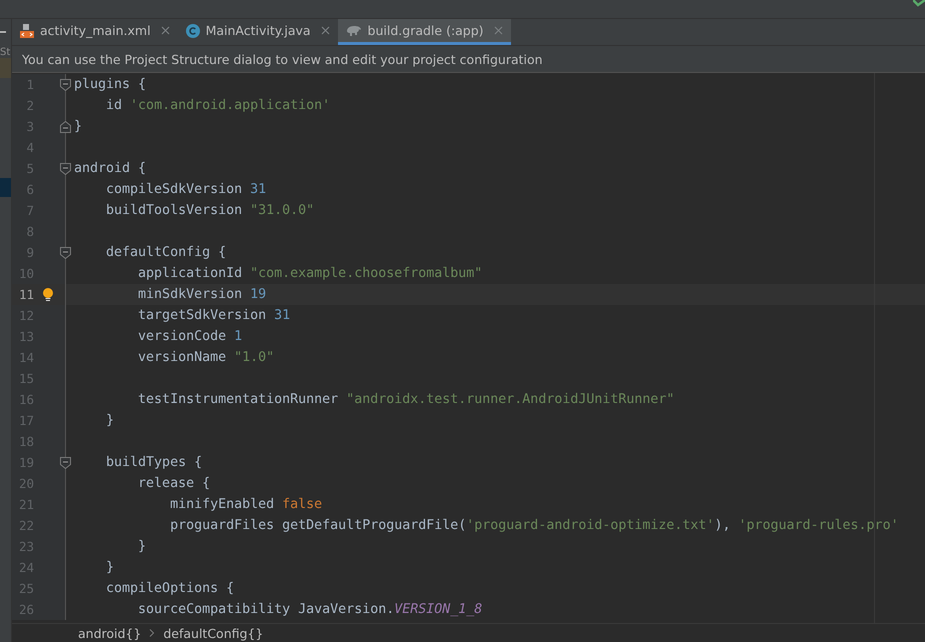 This screenshot has width=925, height=642. Describe the element at coordinates (193, 31) in the screenshot. I see `class-icon` at that location.